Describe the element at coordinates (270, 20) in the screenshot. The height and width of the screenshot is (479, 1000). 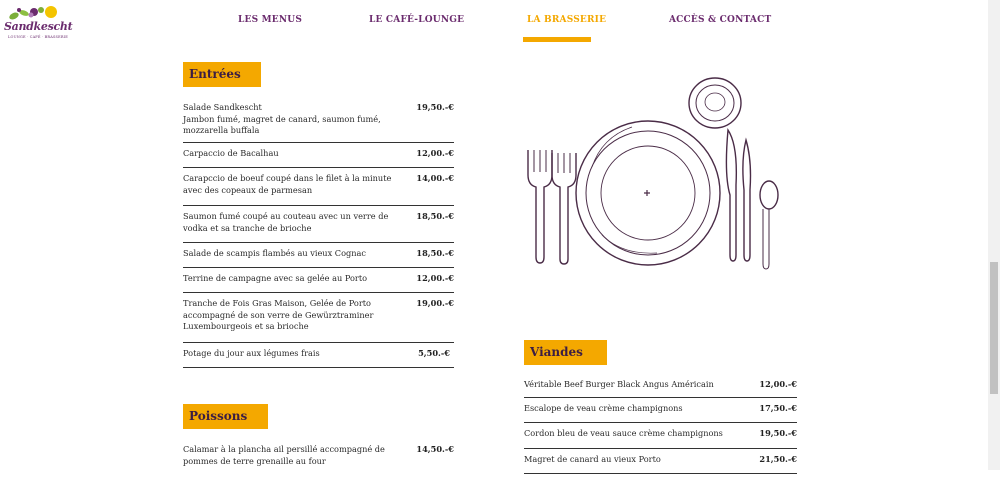
I see `nav-les-menus: LES MENUS` at that location.